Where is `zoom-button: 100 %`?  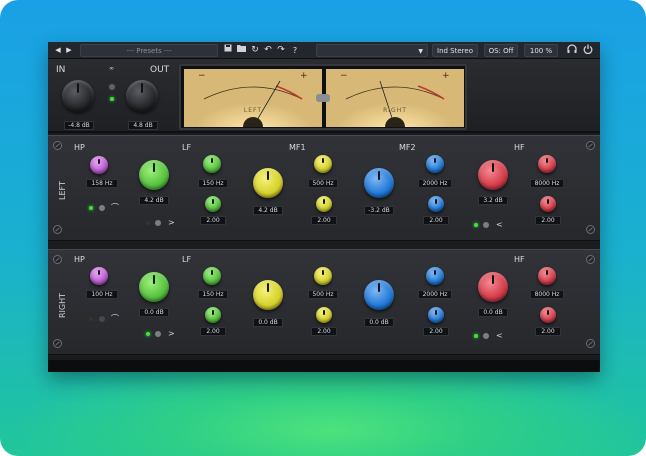 zoom-button: 100 % is located at coordinates (541, 50).